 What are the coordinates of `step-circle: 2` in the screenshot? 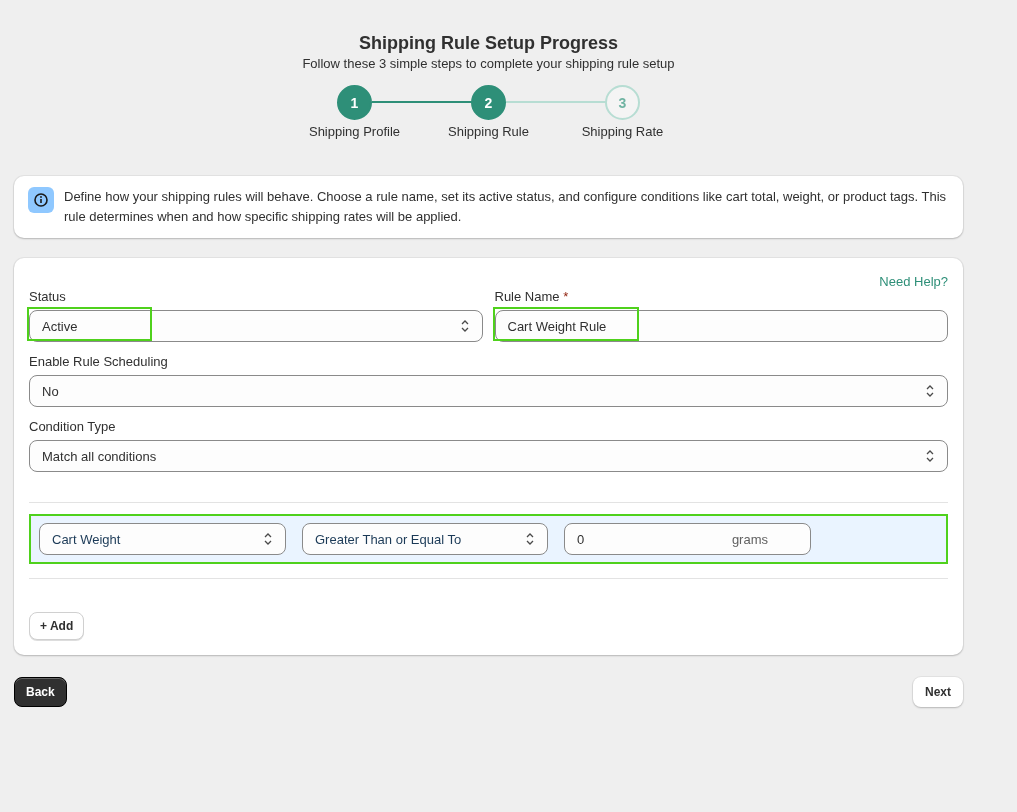 It's located at (488, 102).